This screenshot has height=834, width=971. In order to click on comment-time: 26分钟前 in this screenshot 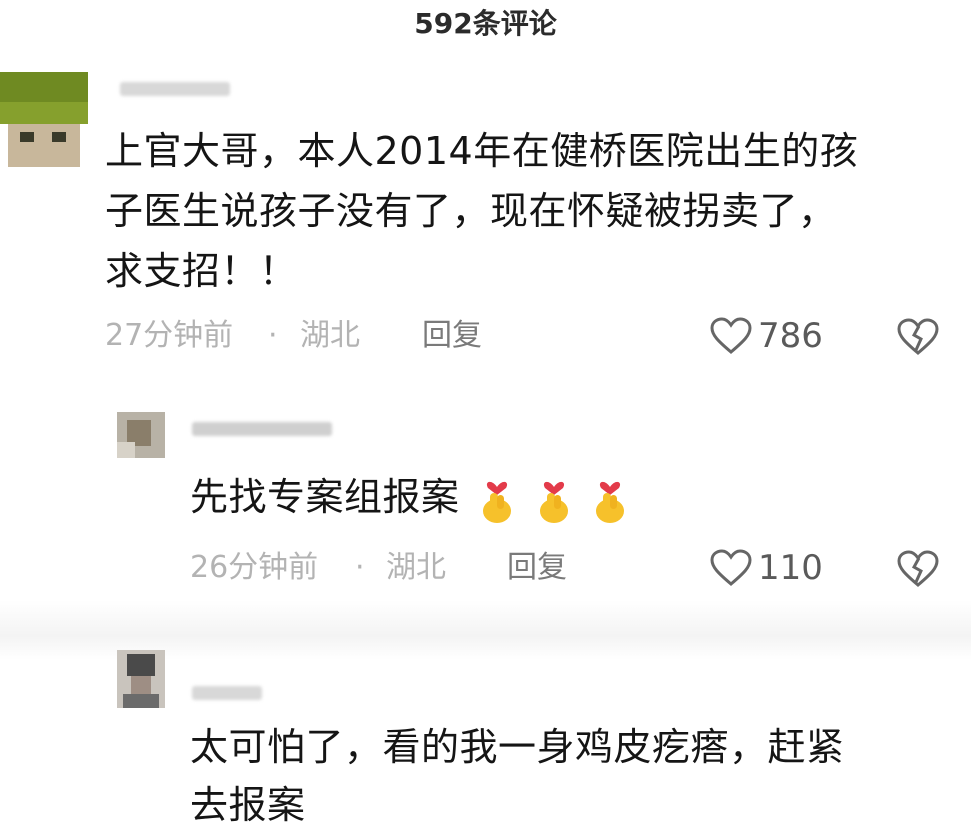, I will do `click(254, 567)`.